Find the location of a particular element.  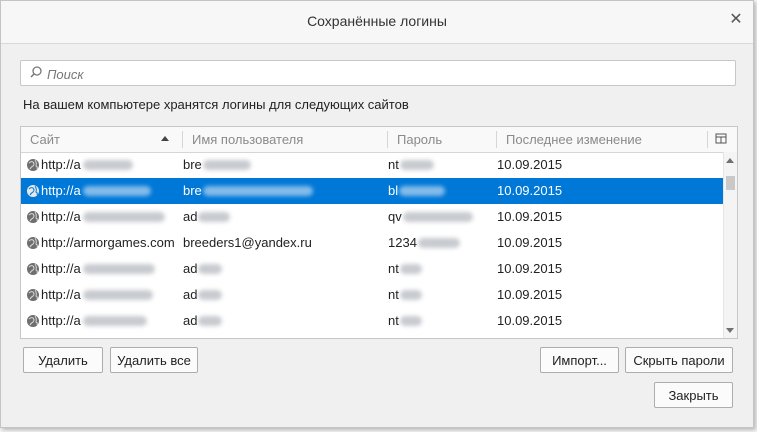

scrollbar-thumb is located at coordinates (730, 183).